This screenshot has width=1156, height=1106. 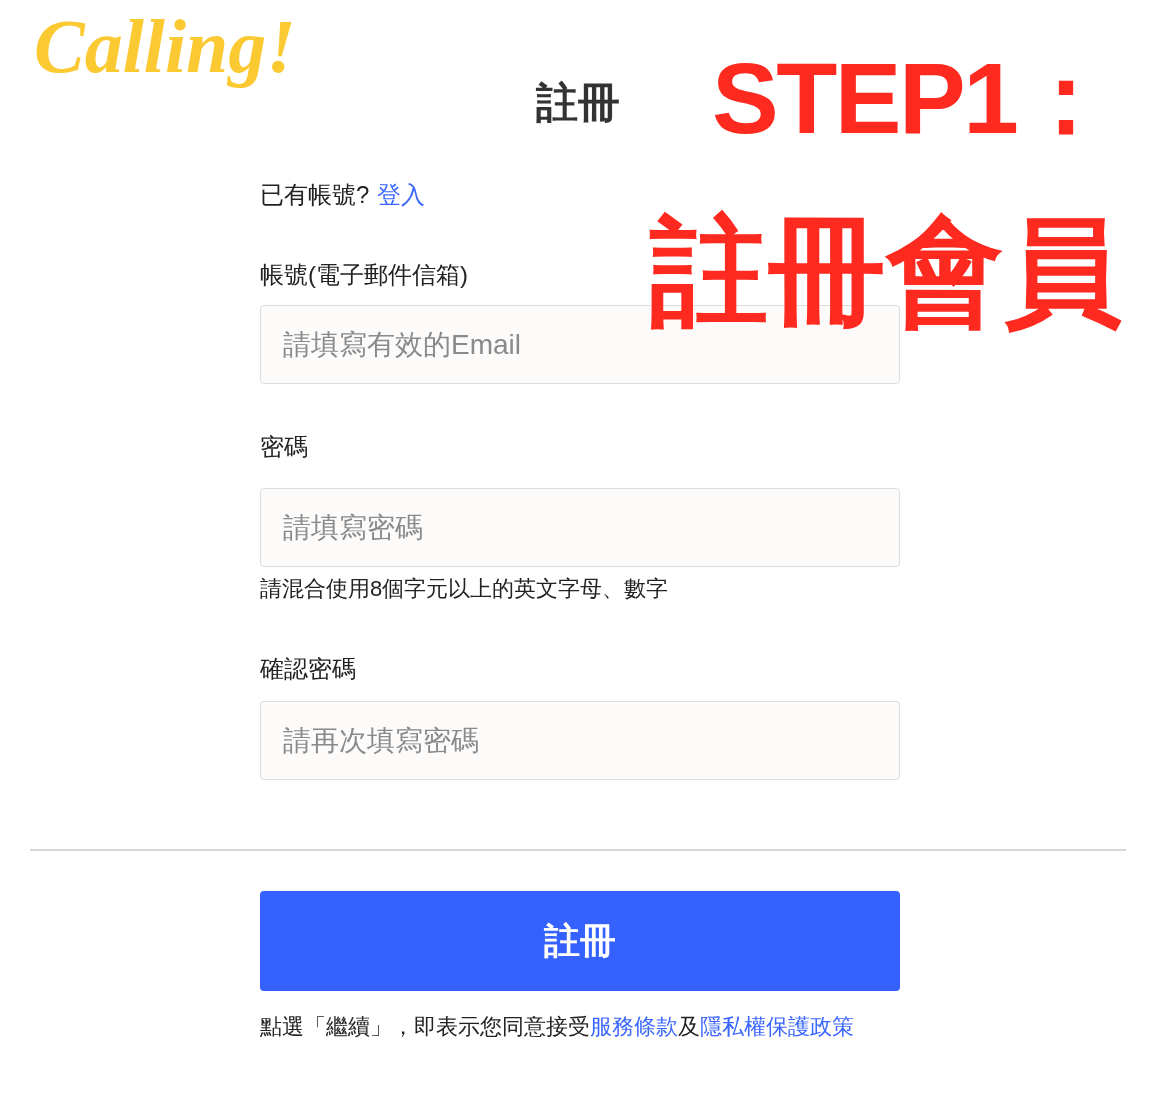 What do you see at coordinates (308, 669) in the screenshot?
I see `field-label: 確認密碼` at bounding box center [308, 669].